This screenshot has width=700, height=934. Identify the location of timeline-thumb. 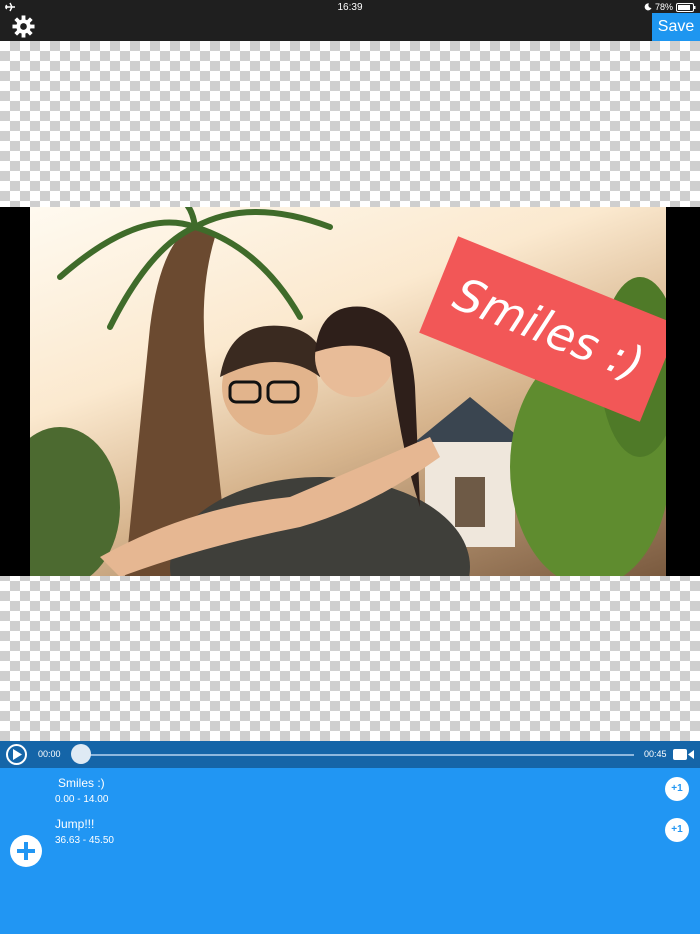
(81, 754).